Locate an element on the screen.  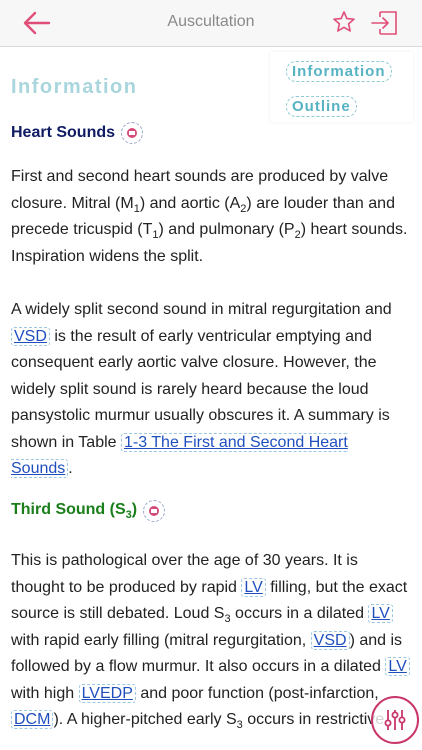
third-sound-heading-text: Third Sound (S3) is located at coordinates (74, 511).